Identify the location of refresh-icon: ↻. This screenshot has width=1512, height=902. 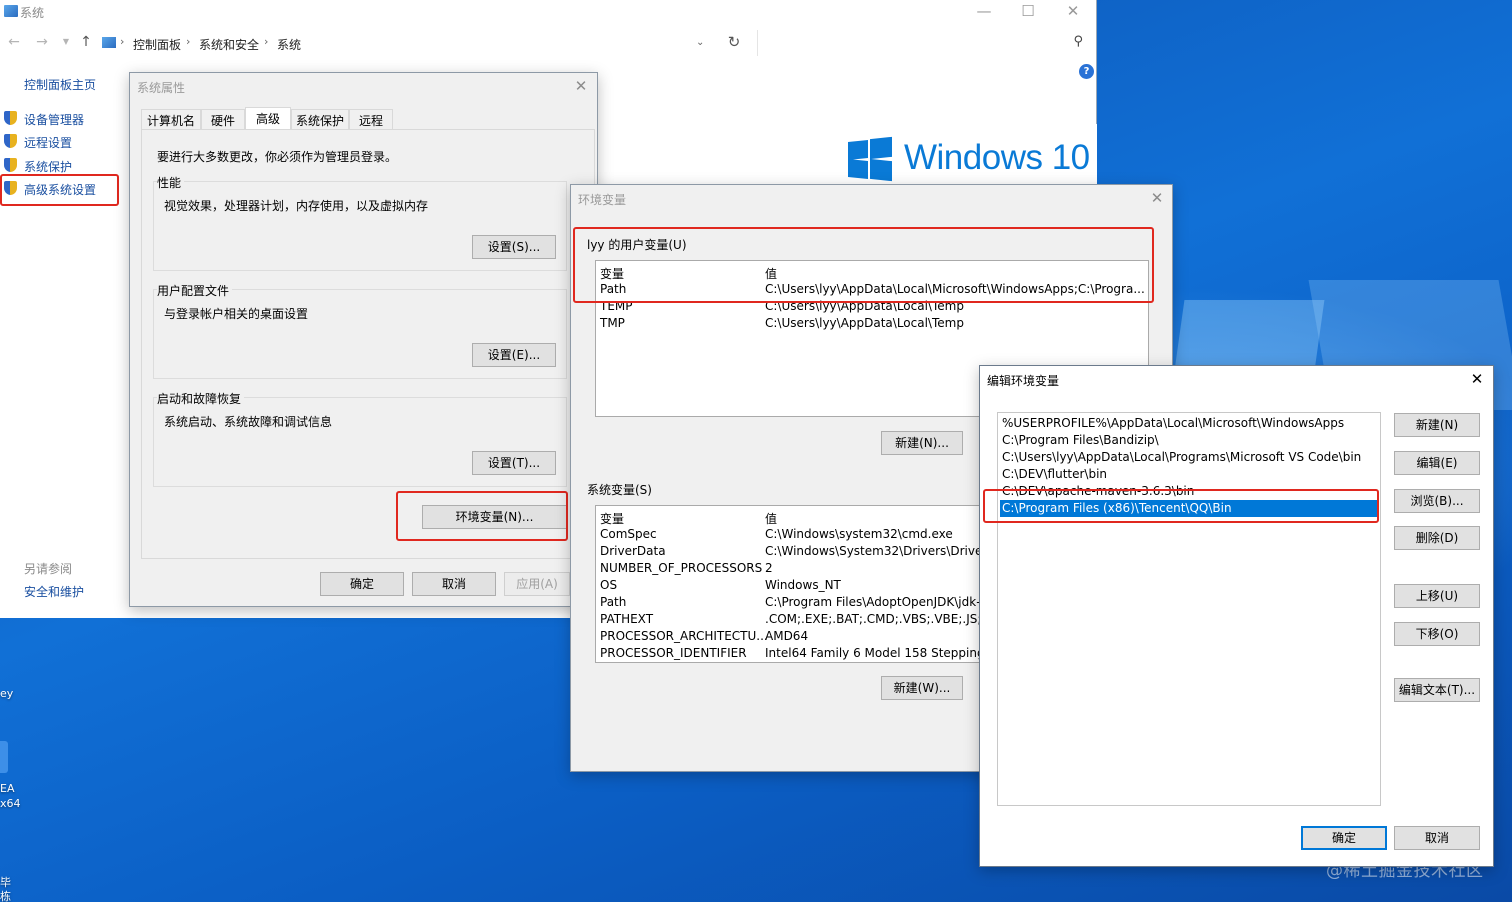
(734, 42).